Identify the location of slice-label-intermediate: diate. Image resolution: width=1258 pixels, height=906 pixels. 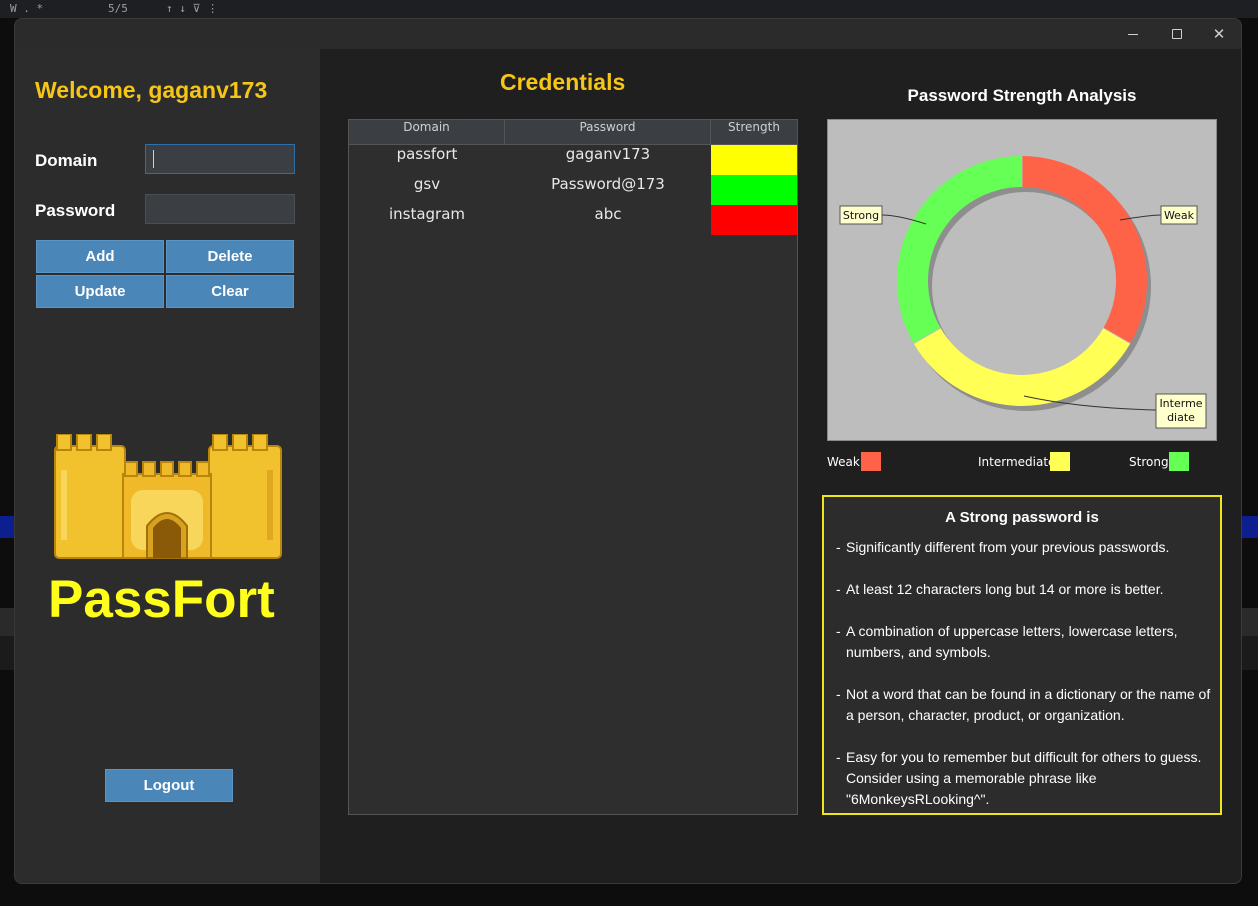
(1181, 417).